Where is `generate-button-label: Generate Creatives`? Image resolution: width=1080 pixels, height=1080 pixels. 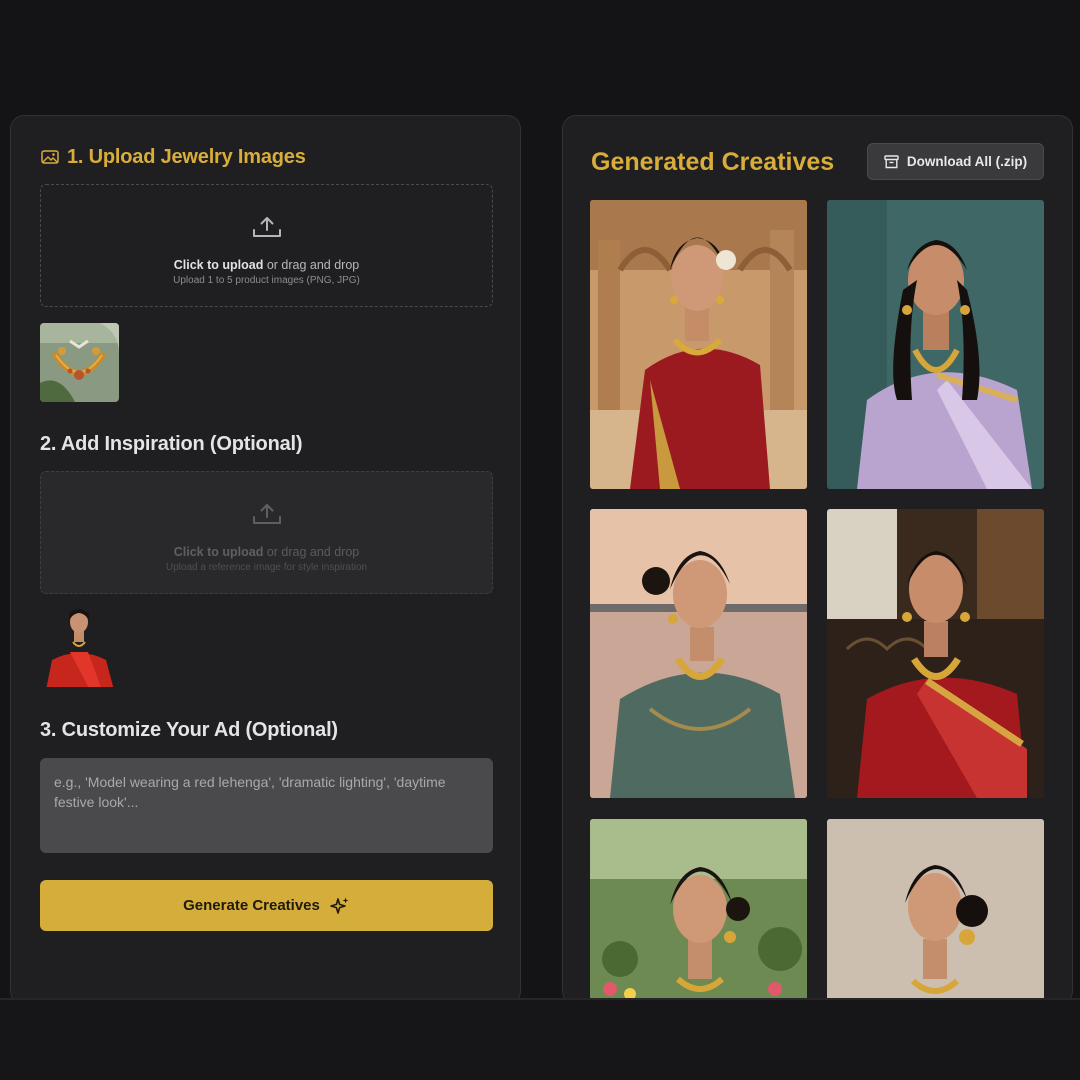
generate-button-label: Generate Creatives is located at coordinates (251, 905).